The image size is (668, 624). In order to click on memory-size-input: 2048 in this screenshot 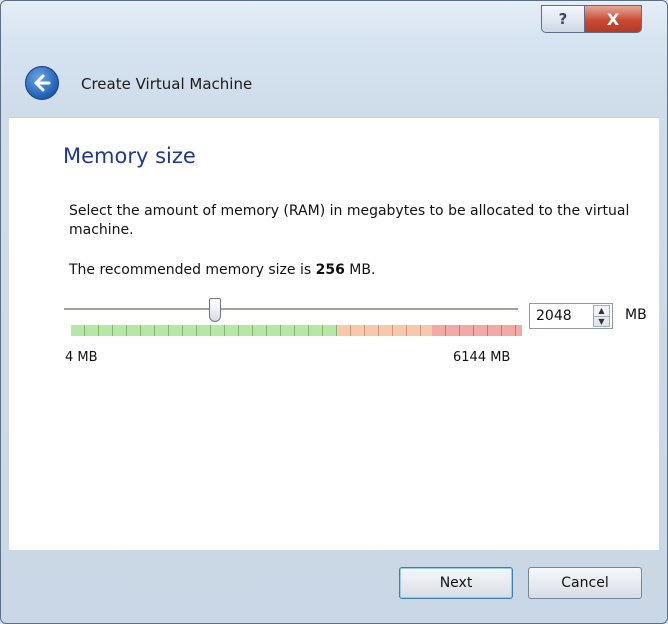, I will do `click(561, 316)`.